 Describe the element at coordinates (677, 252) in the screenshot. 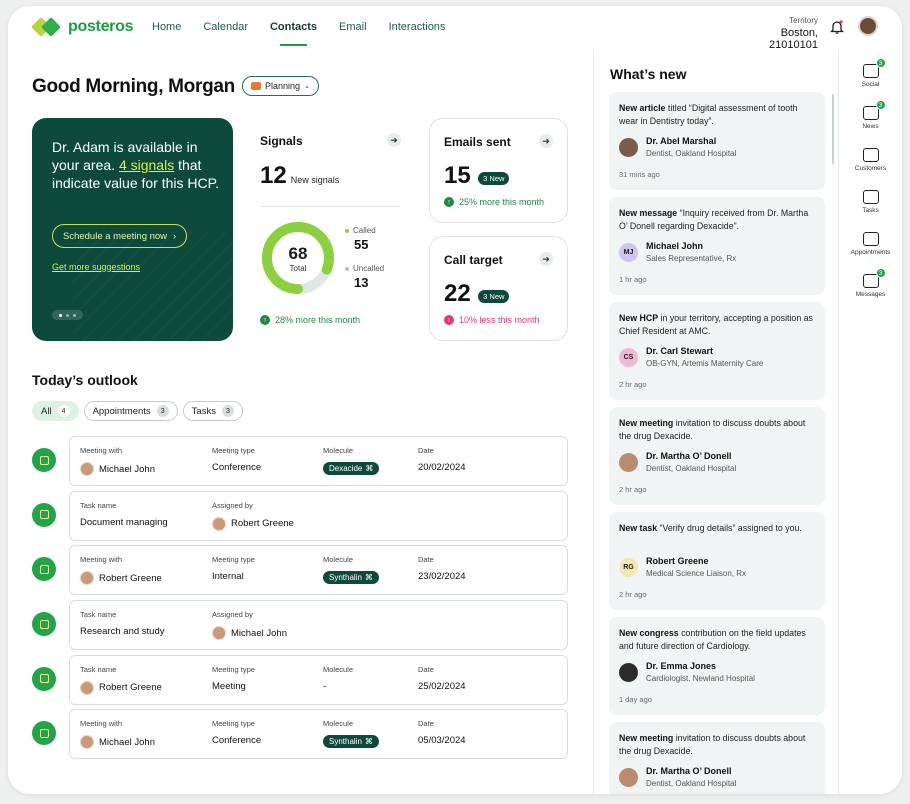

I see `feed-person: MJ Michael John Sales Representative, Rx` at that location.